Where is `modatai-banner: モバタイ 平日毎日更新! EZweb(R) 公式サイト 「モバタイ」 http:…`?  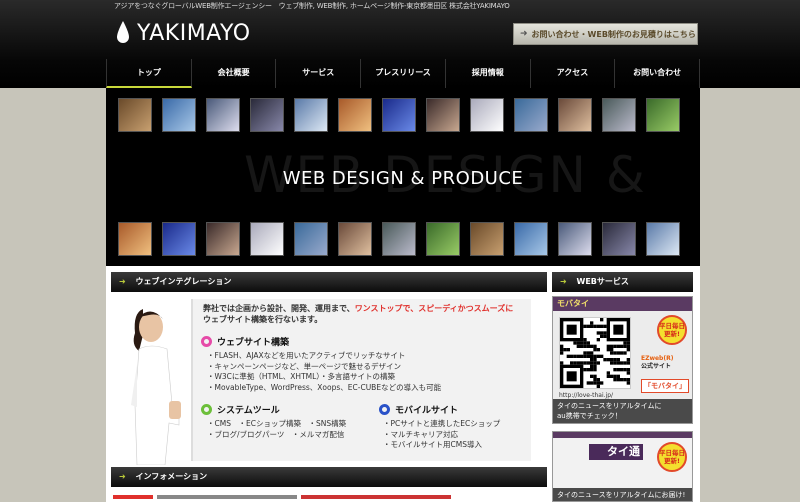
modatai-banner: モバタイ 平日毎日更新! EZweb(R) 公式サイト 「モバタイ」 http:… is located at coordinates (622, 360).